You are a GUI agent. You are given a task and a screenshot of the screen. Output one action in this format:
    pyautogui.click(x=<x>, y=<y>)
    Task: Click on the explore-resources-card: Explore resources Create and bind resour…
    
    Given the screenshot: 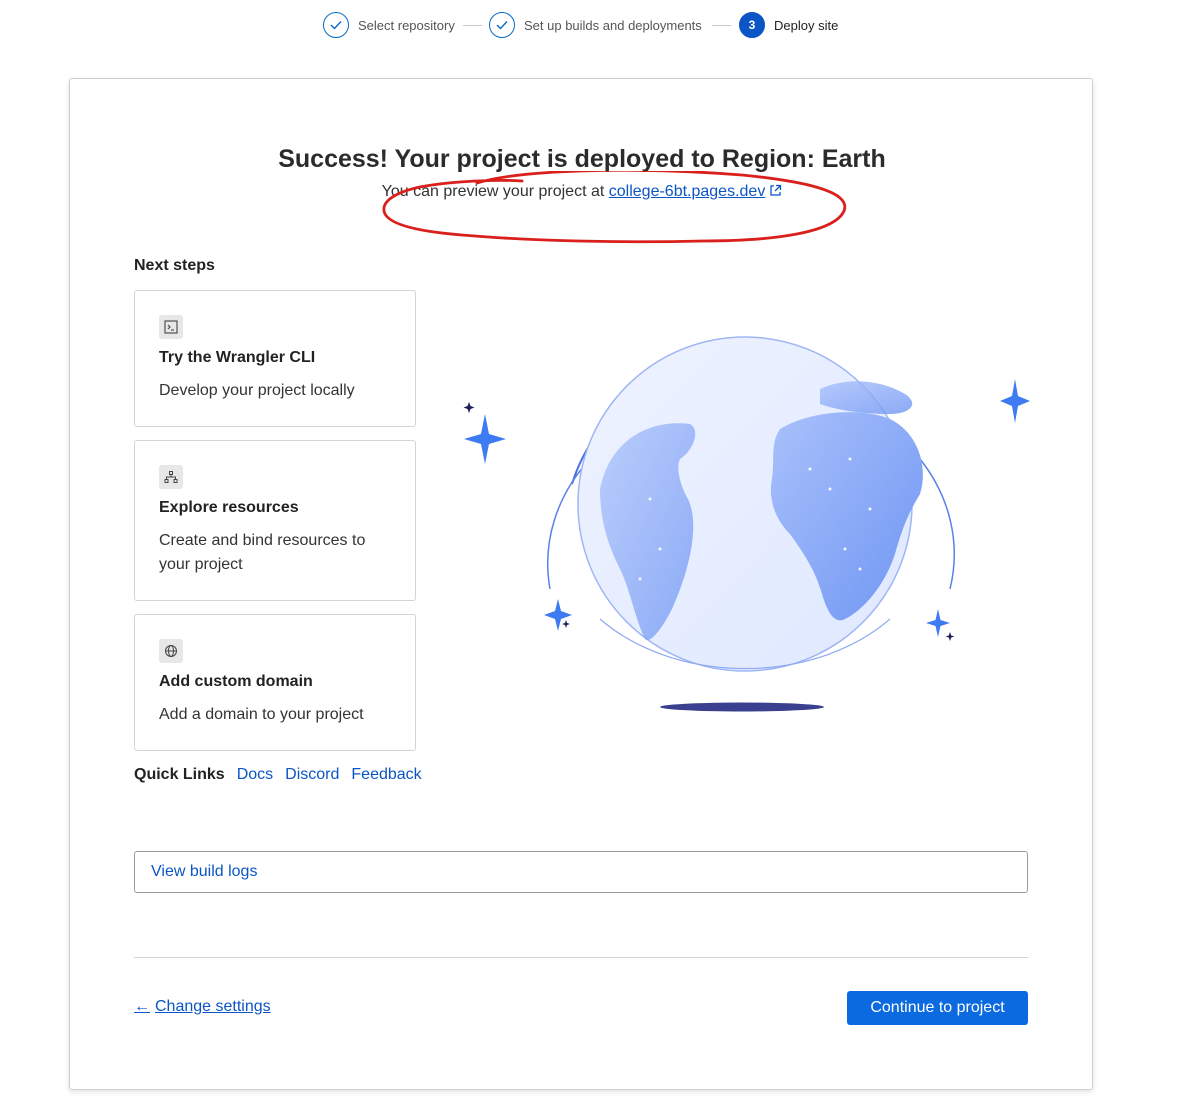 What is the action you would take?
    pyautogui.click(x=275, y=520)
    